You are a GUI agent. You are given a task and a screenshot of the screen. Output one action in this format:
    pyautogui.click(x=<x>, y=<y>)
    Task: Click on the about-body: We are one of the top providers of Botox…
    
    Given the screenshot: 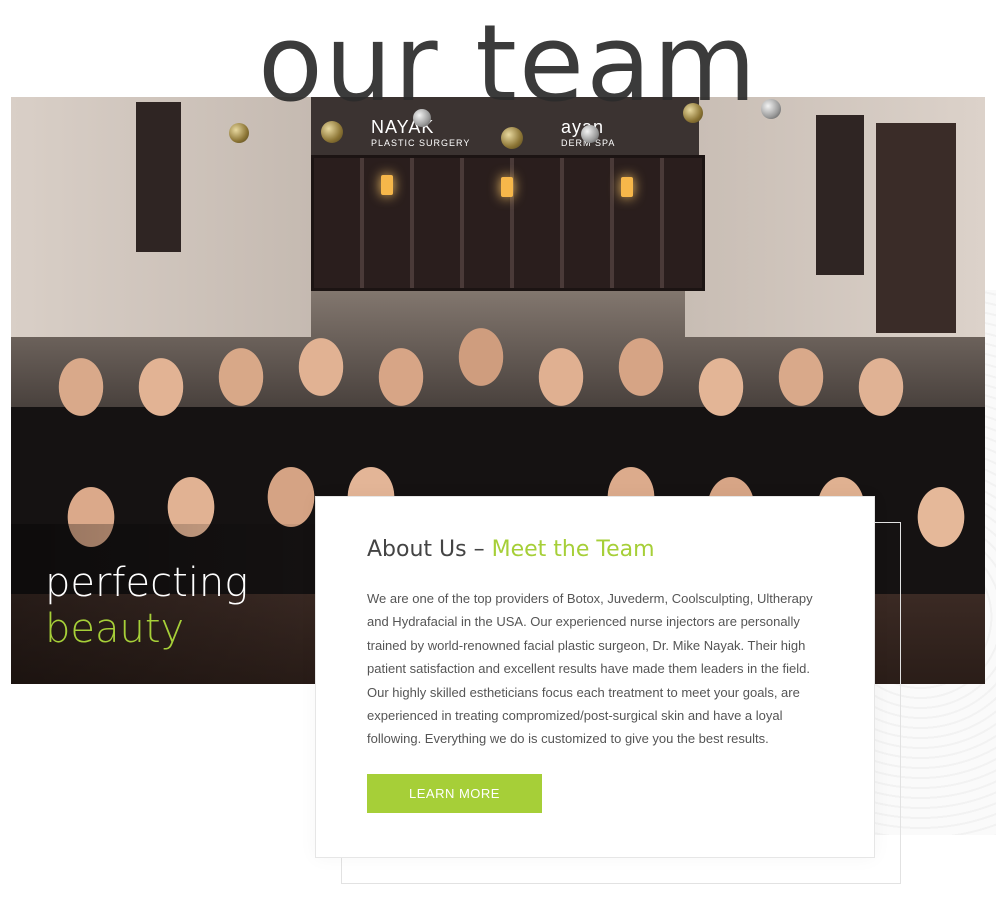 What is the action you would take?
    pyautogui.click(x=590, y=669)
    